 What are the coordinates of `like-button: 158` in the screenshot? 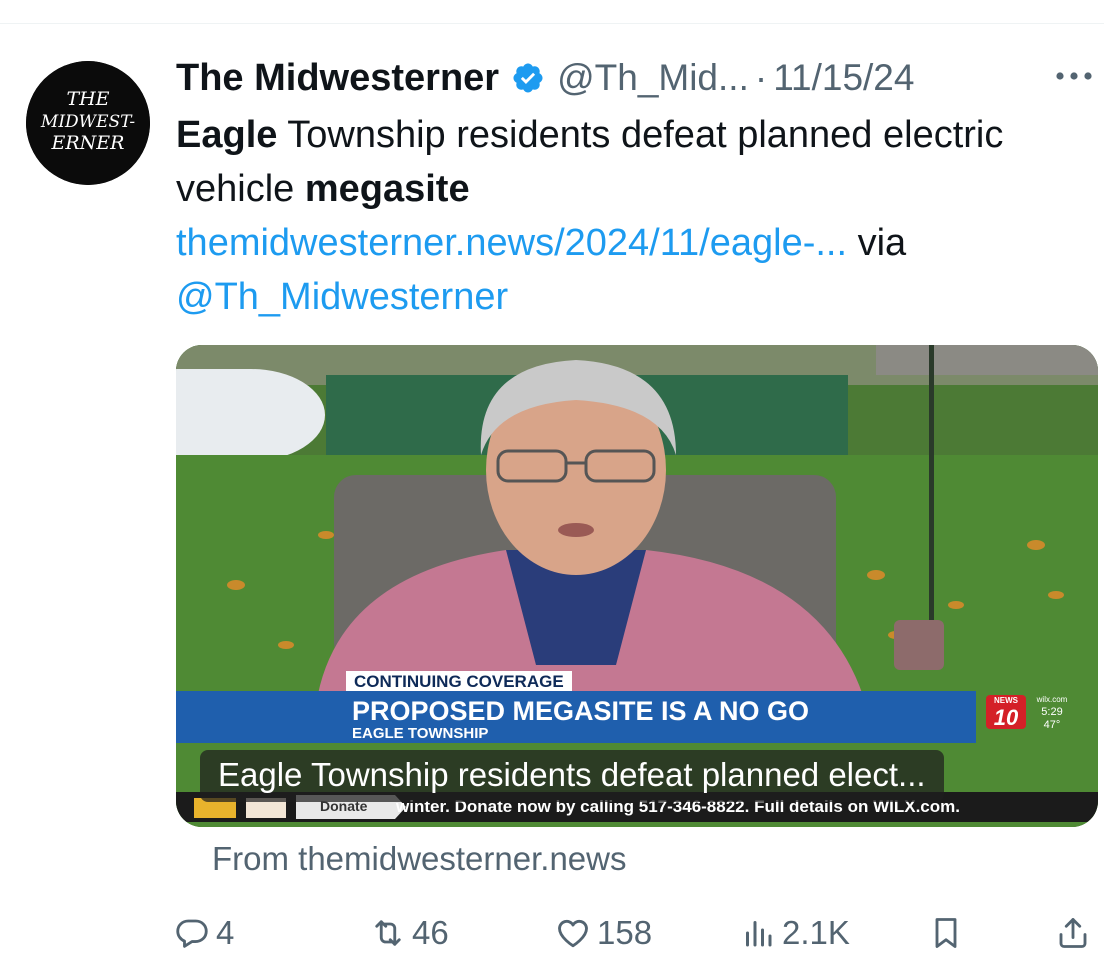 It's located at (603, 933).